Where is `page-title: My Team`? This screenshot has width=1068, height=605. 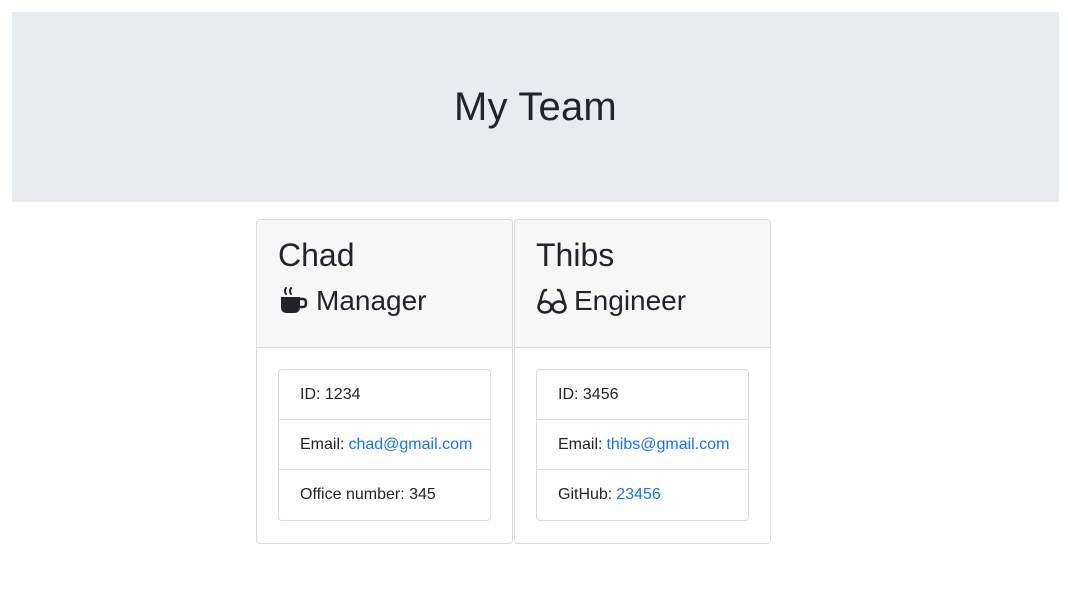 page-title: My Team is located at coordinates (535, 106).